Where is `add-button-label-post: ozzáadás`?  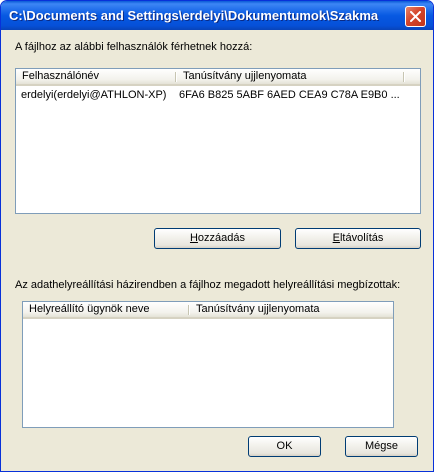
add-button-label-post: ozzáadás is located at coordinates (221, 238).